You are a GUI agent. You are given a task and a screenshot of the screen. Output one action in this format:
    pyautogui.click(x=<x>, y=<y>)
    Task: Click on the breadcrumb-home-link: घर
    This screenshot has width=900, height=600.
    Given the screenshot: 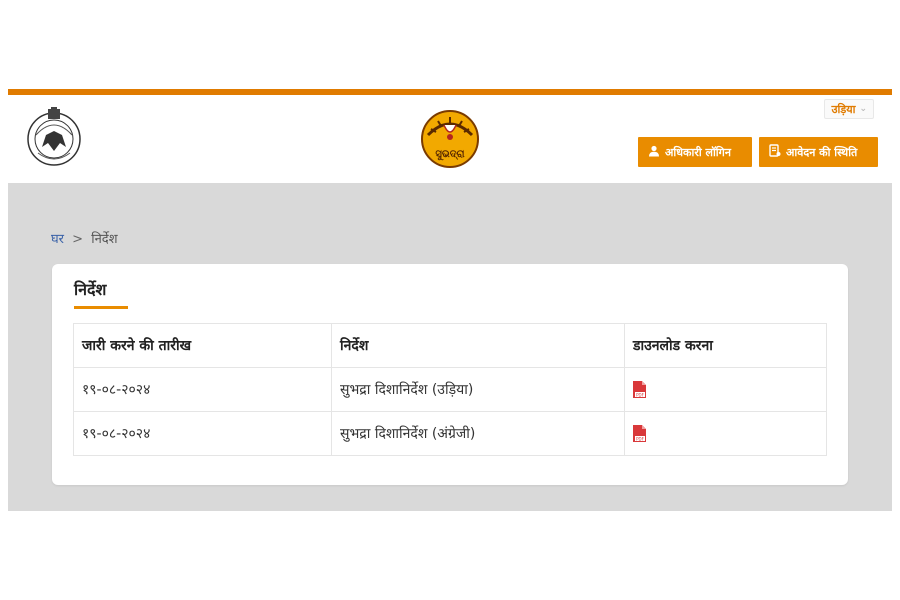 What is the action you would take?
    pyautogui.click(x=57, y=239)
    